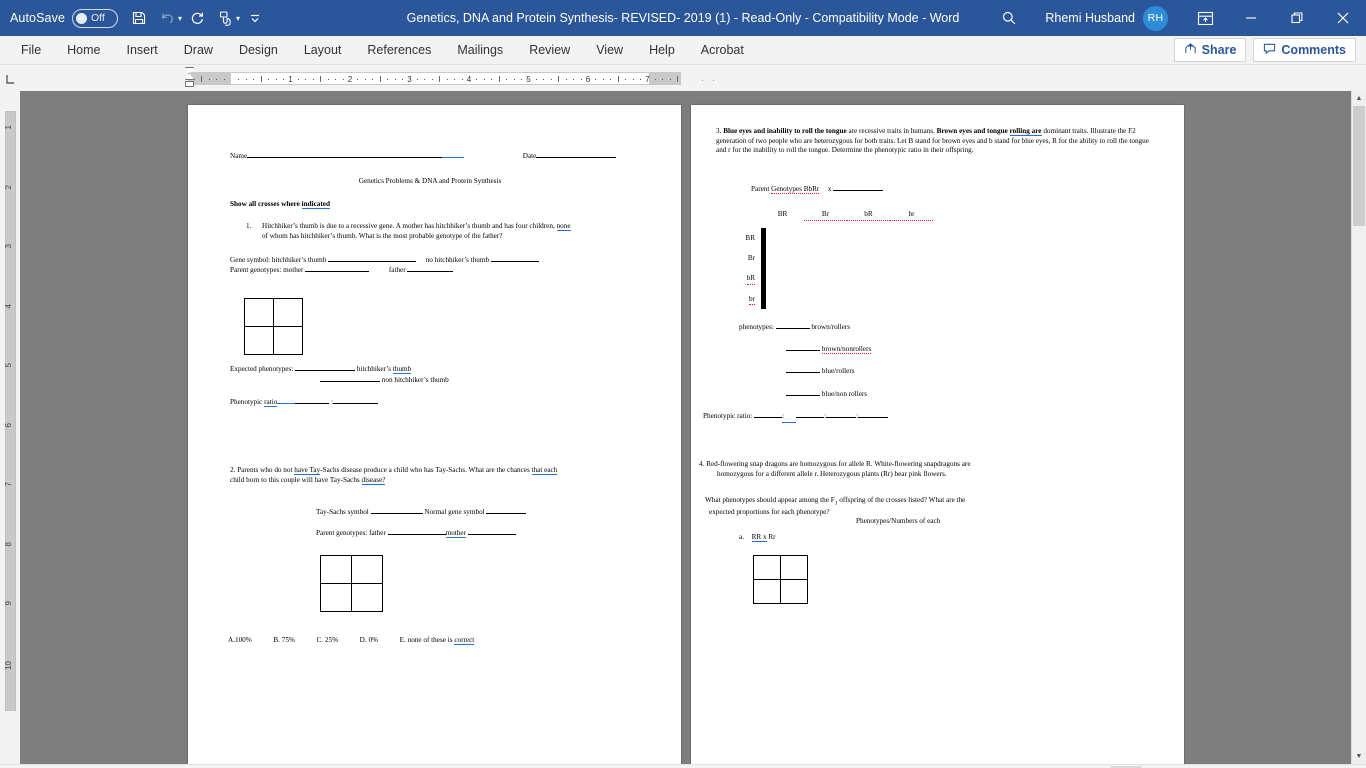 This screenshot has height=768, width=1366. What do you see at coordinates (846, 349) in the screenshot?
I see `phenotype-item-2: brown/nonrollers` at bounding box center [846, 349].